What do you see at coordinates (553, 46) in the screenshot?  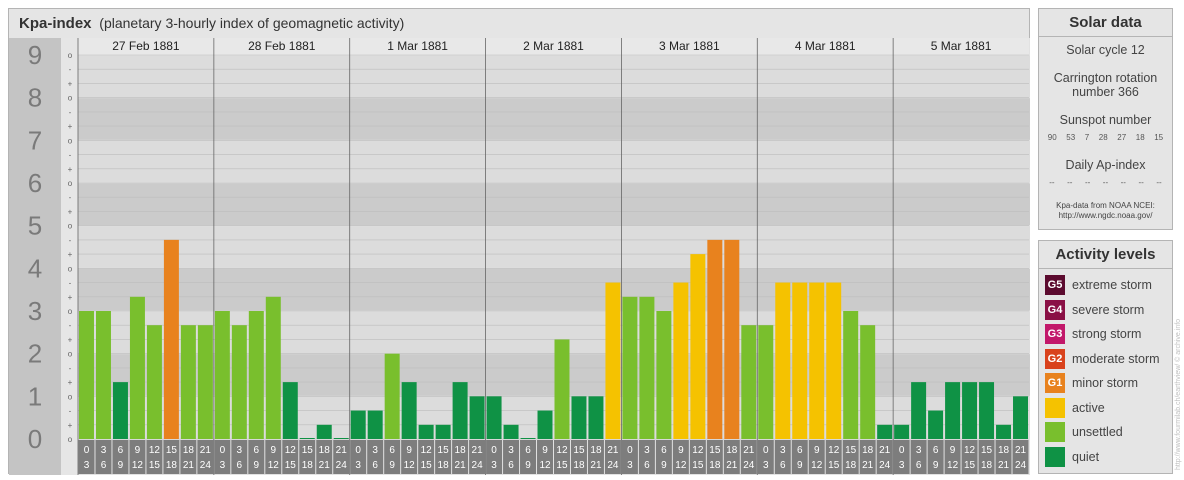 I see `day-label: 2 Mar 1881` at bounding box center [553, 46].